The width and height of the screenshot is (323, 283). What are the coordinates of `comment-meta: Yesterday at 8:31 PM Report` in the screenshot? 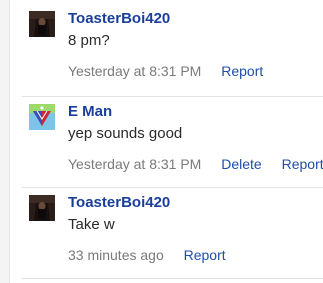 It's located at (165, 71).